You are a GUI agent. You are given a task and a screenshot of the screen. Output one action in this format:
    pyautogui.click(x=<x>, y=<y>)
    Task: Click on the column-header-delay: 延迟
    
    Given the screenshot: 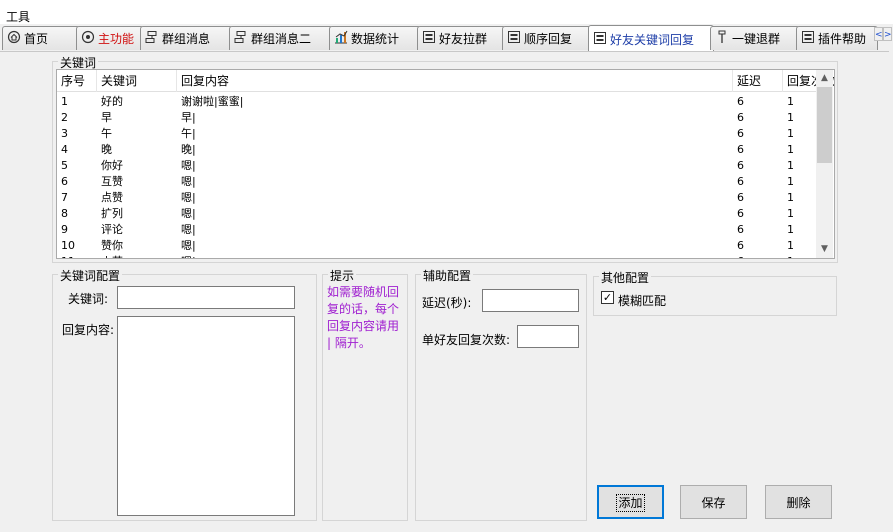 What is the action you would take?
    pyautogui.click(x=758, y=81)
    